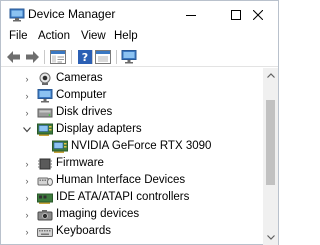 The height and width of the screenshot is (245, 320). Describe the element at coordinates (45, 96) in the screenshot. I see `computer-icon` at that location.